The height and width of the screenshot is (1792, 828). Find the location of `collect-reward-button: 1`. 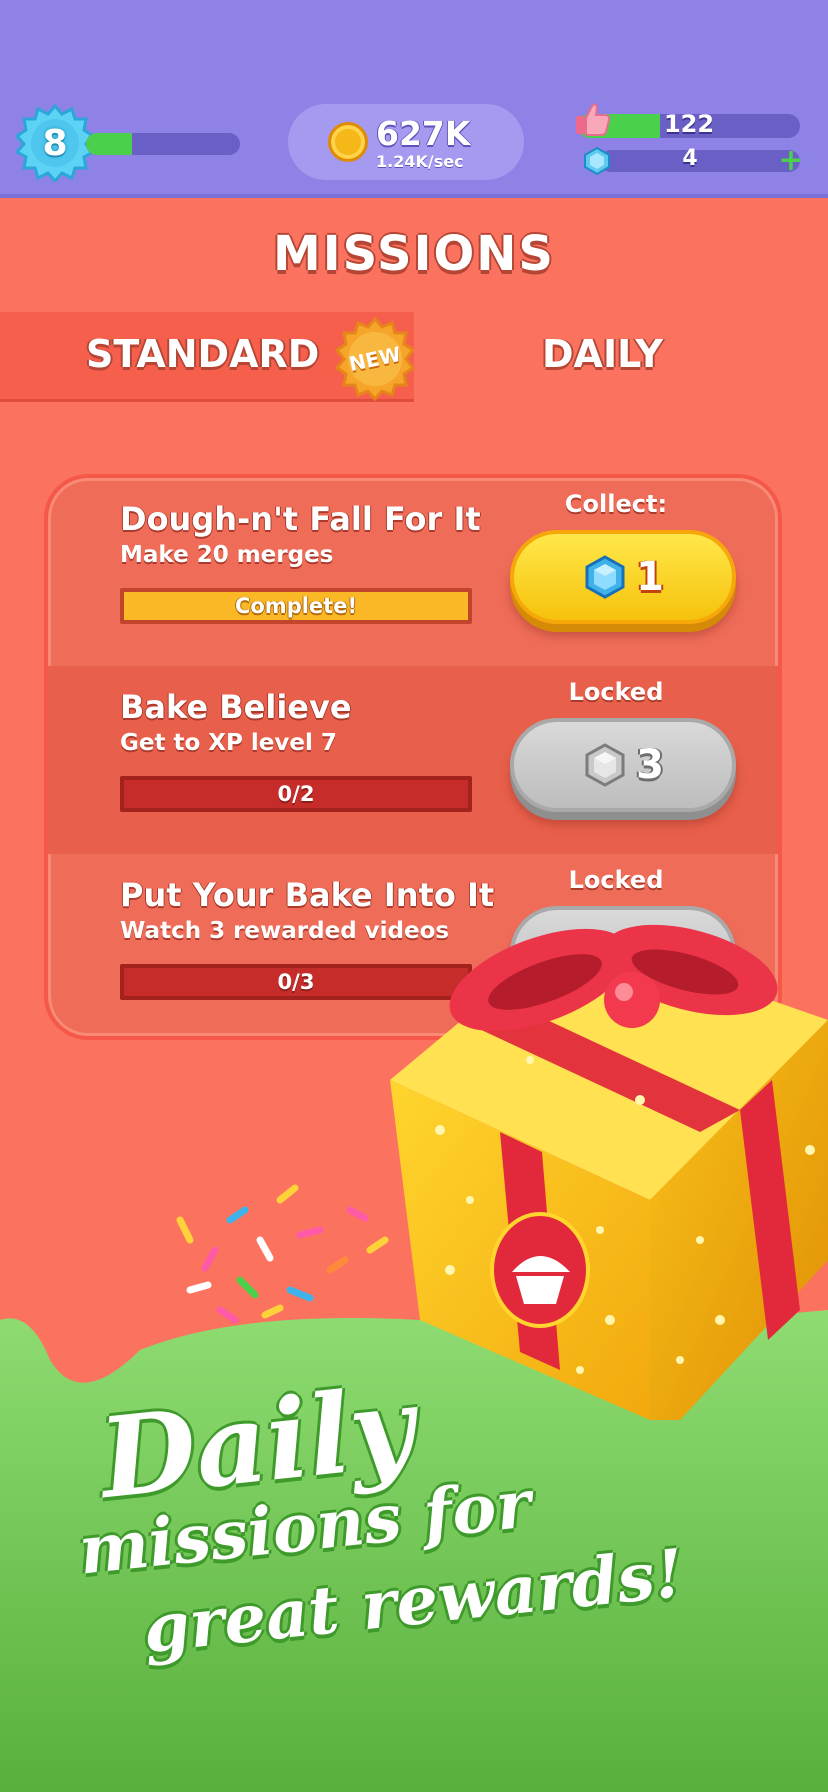

collect-reward-button: 1 is located at coordinates (623, 577).